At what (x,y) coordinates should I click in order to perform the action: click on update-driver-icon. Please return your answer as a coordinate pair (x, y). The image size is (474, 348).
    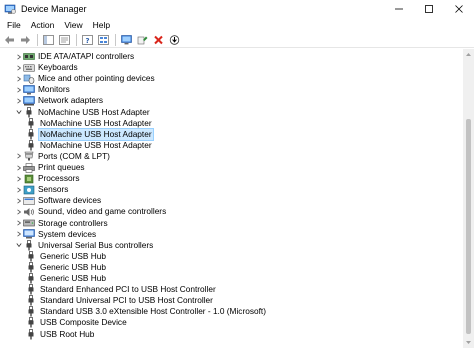
    Looking at the image, I should click on (142, 40).